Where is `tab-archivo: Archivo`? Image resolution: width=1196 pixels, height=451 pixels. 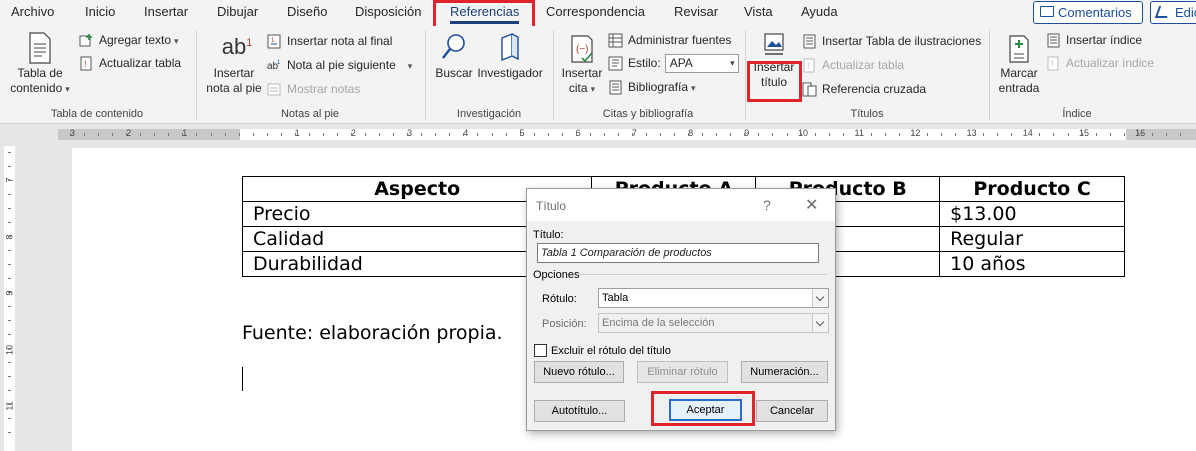 tab-archivo: Archivo is located at coordinates (32, 13).